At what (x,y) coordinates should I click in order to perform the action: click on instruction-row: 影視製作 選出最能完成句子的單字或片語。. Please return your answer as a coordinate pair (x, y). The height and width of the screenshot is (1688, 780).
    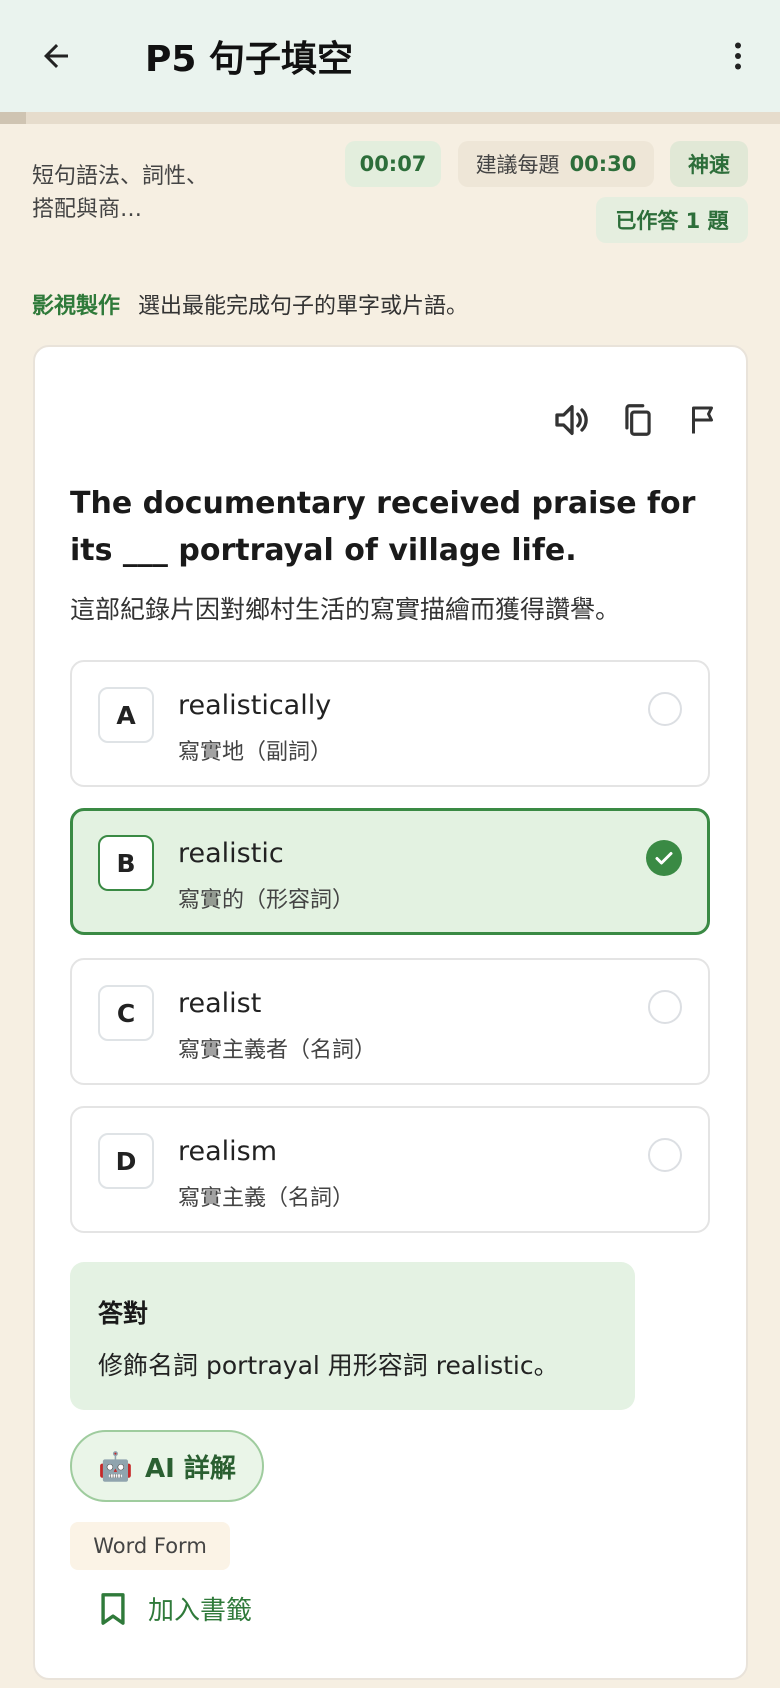
    Looking at the image, I should click on (250, 304).